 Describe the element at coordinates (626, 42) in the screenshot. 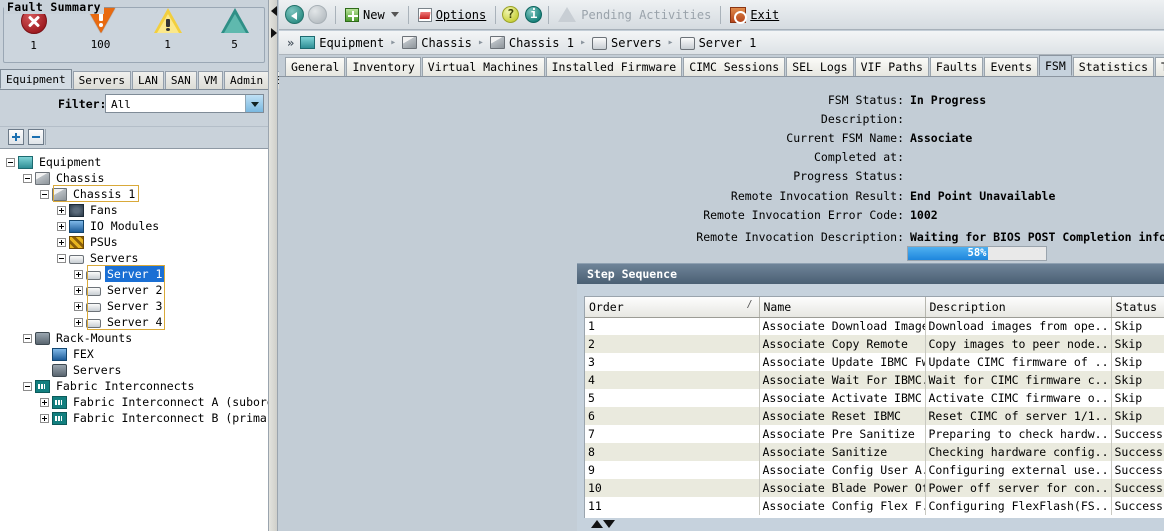

I see `breadcrumb-item-servers: Servers` at that location.